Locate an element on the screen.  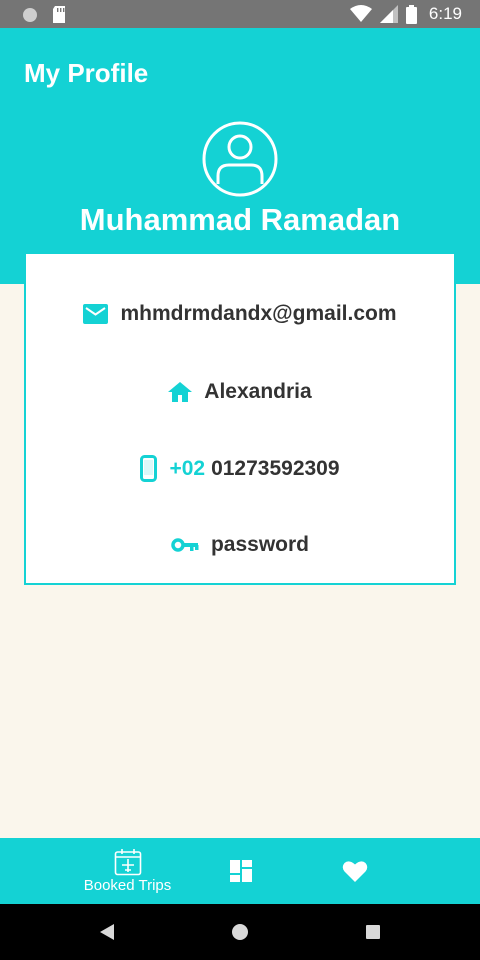
back-icon is located at coordinates (107, 932).